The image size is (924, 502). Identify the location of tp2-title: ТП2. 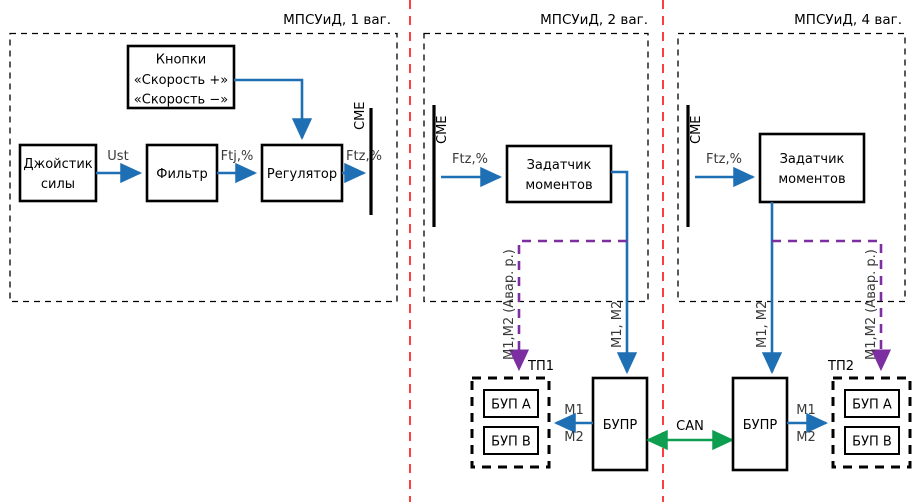
(840, 366).